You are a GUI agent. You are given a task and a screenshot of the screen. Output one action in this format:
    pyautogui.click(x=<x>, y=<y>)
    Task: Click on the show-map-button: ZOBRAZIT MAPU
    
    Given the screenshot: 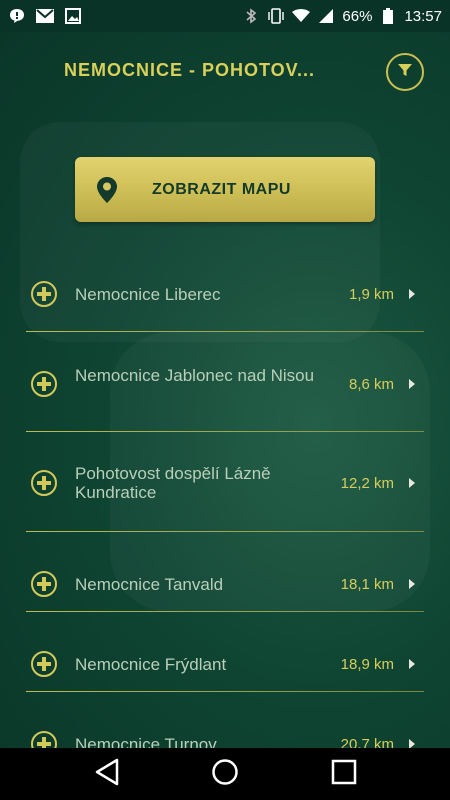 What is the action you would take?
    pyautogui.click(x=225, y=189)
    